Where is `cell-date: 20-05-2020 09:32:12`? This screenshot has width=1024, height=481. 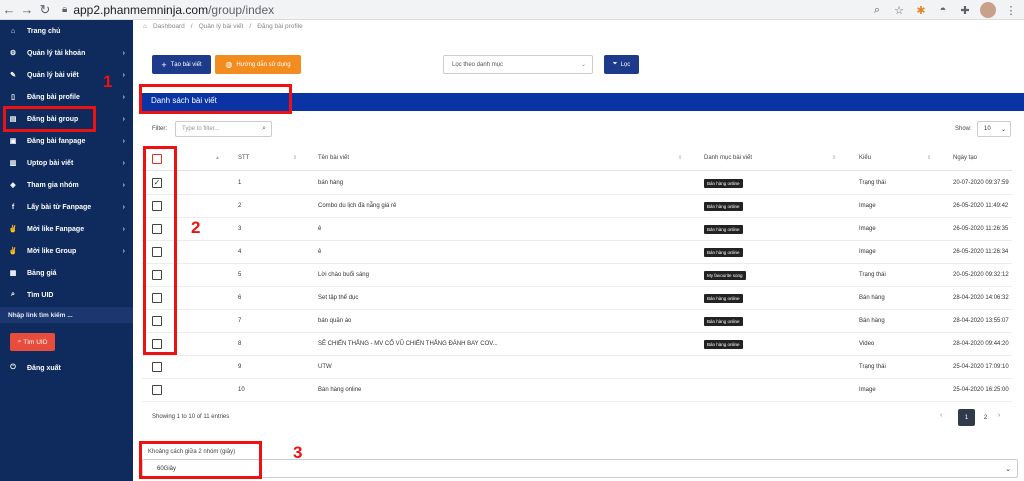
cell-date: 20-05-2020 09:32:12 is located at coordinates (981, 275).